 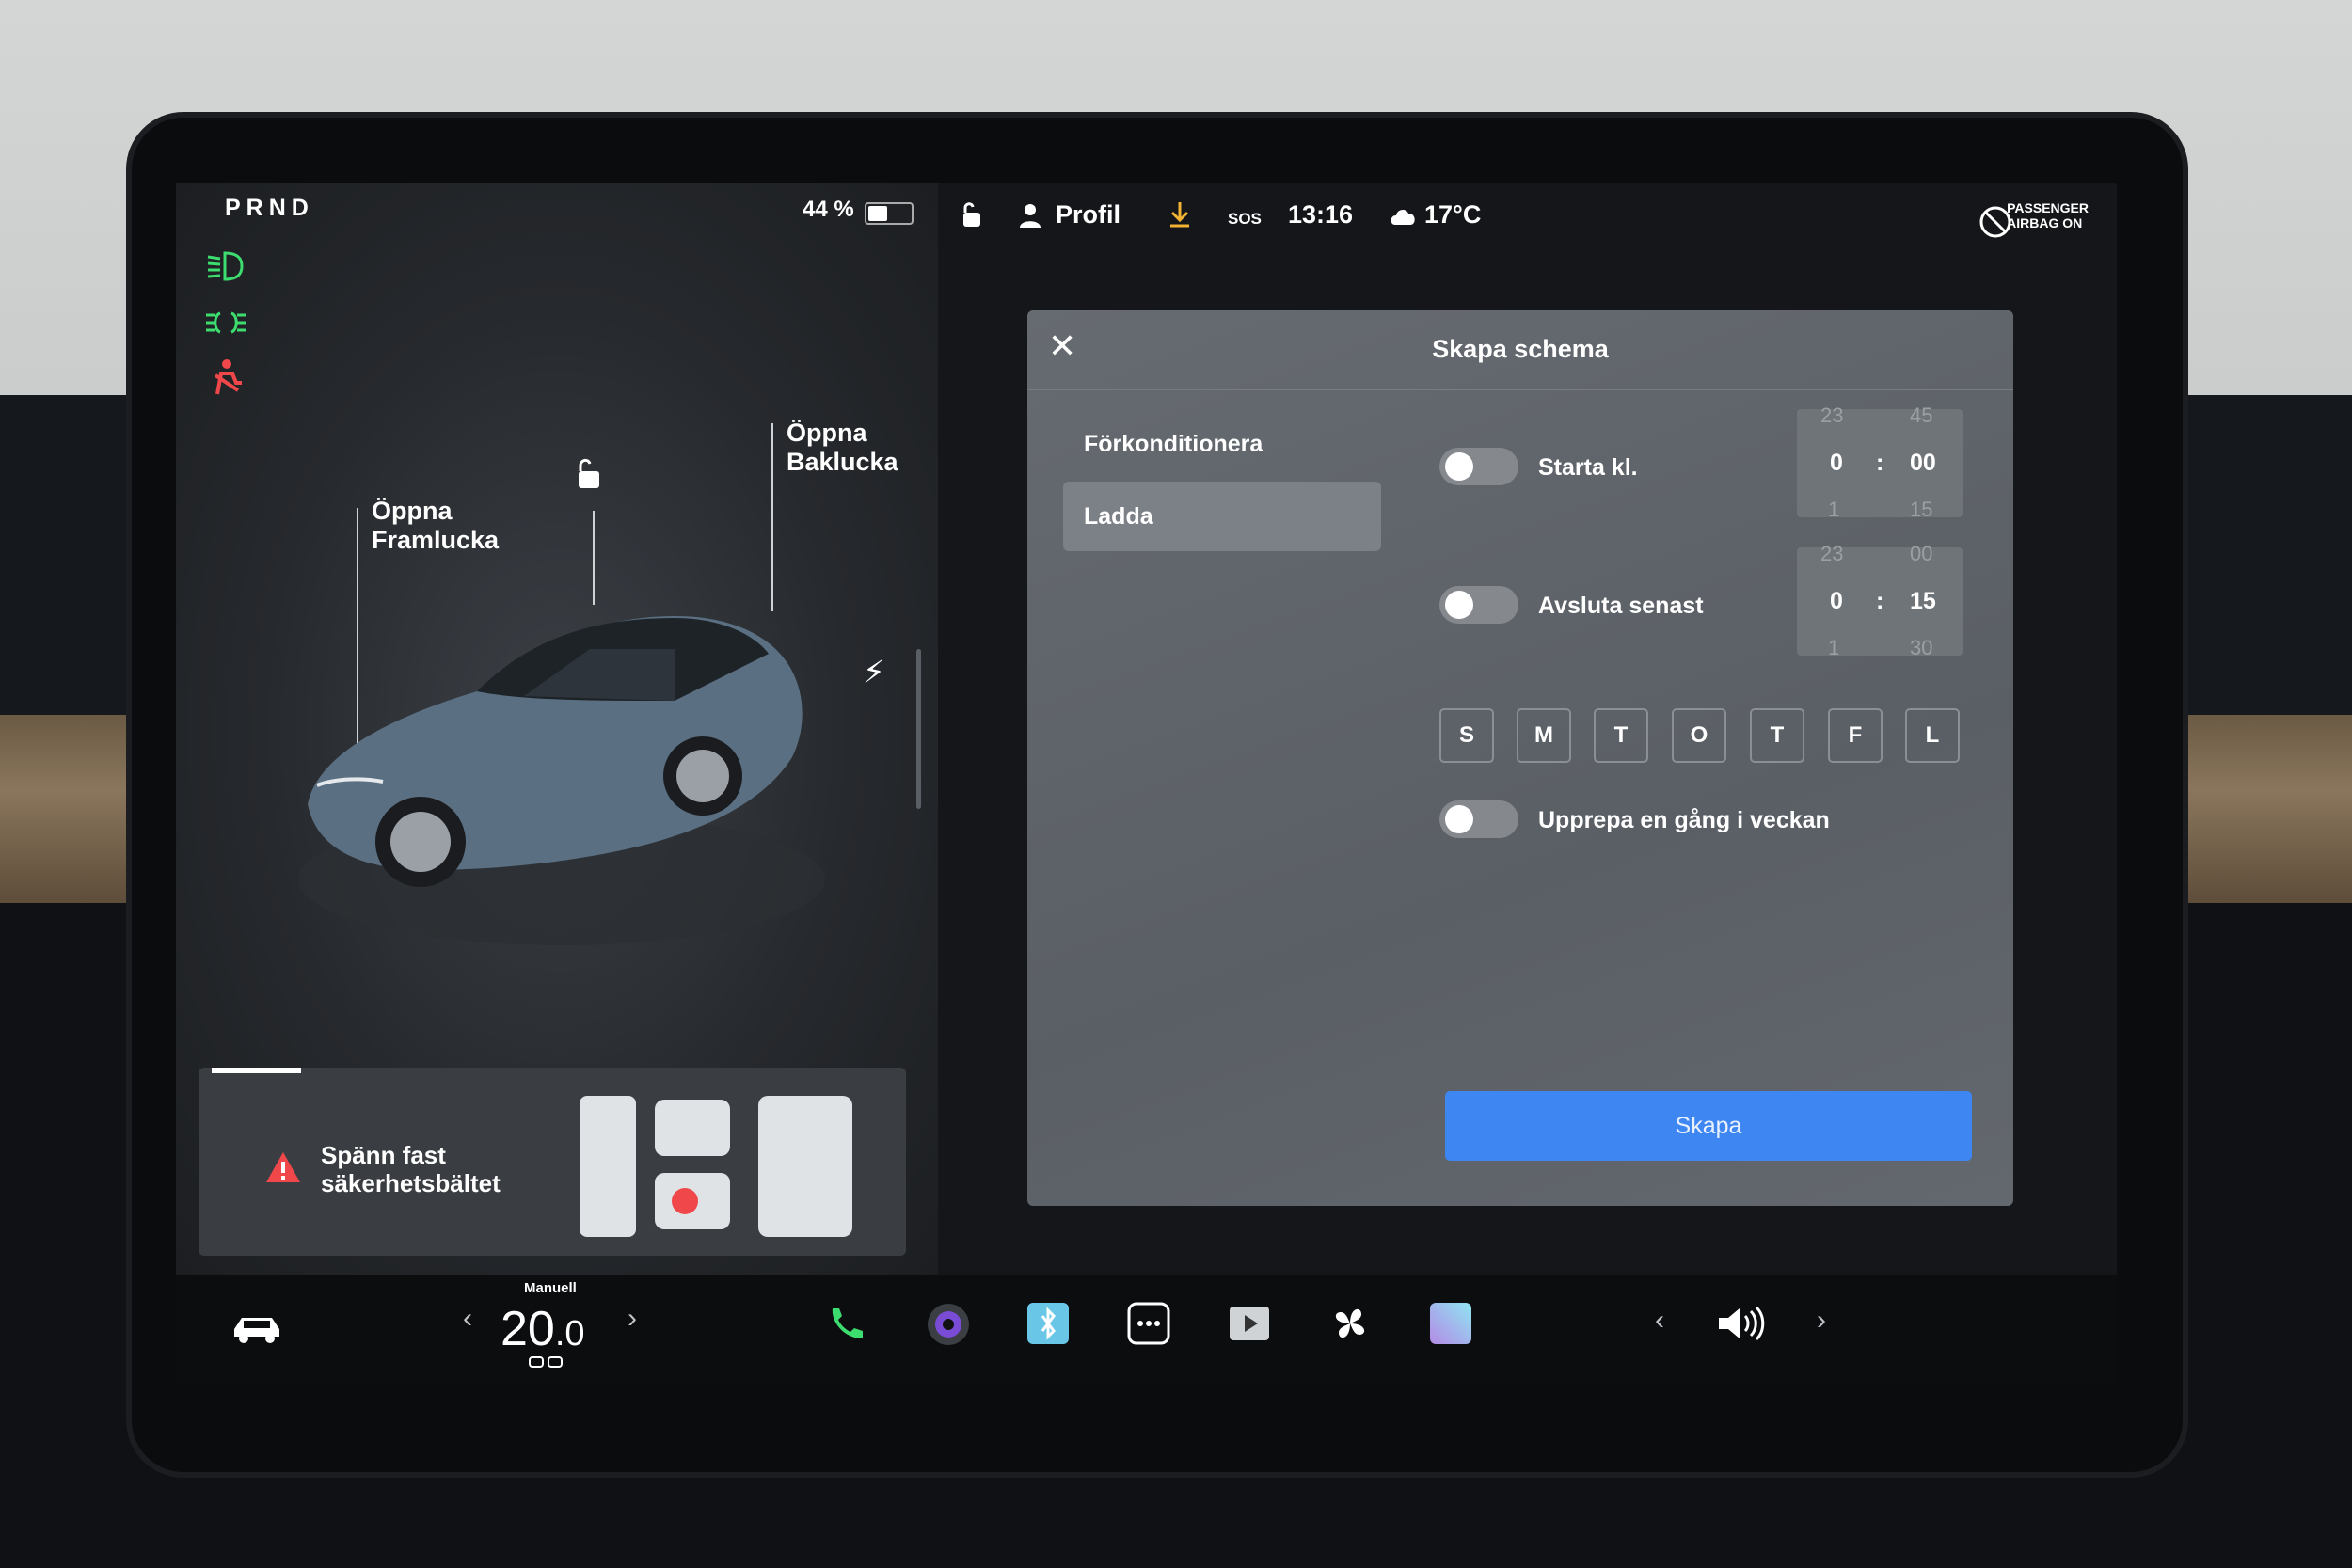 What do you see at coordinates (1588, 467) in the screenshot?
I see `start-time-label: Starta kl.` at bounding box center [1588, 467].